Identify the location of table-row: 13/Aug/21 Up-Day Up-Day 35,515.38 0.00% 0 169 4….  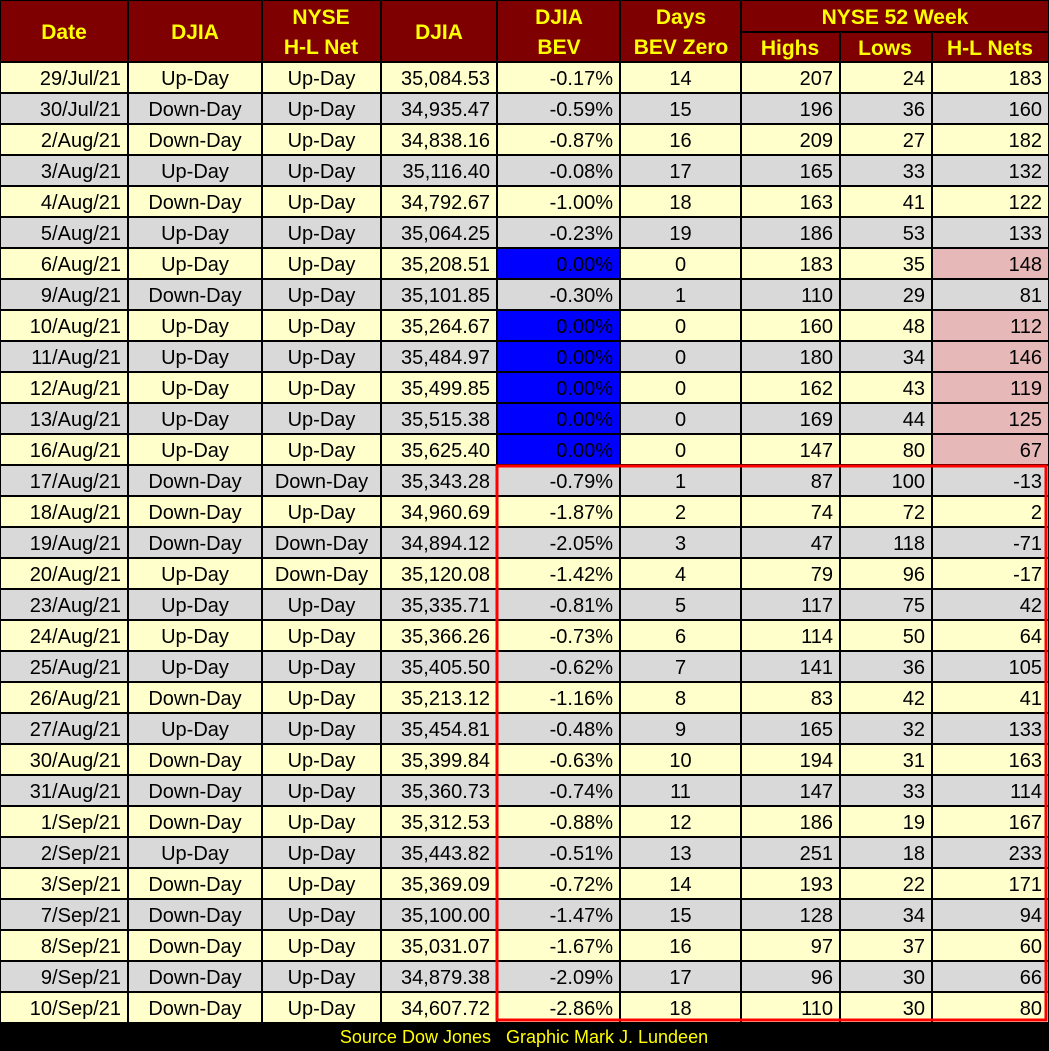
(524, 418).